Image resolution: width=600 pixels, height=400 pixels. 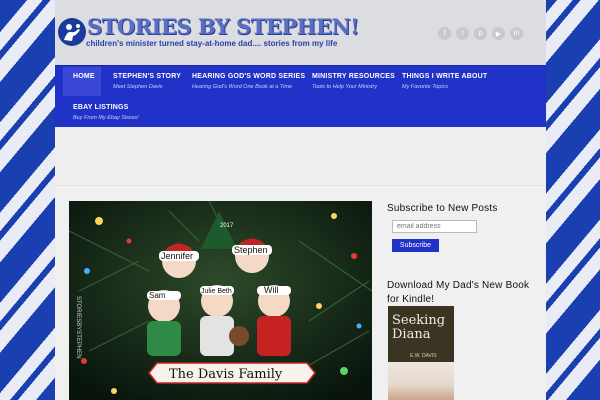 What do you see at coordinates (138, 87) in the screenshot?
I see `nav-item-sub: Meet Stephen Davis` at bounding box center [138, 87].